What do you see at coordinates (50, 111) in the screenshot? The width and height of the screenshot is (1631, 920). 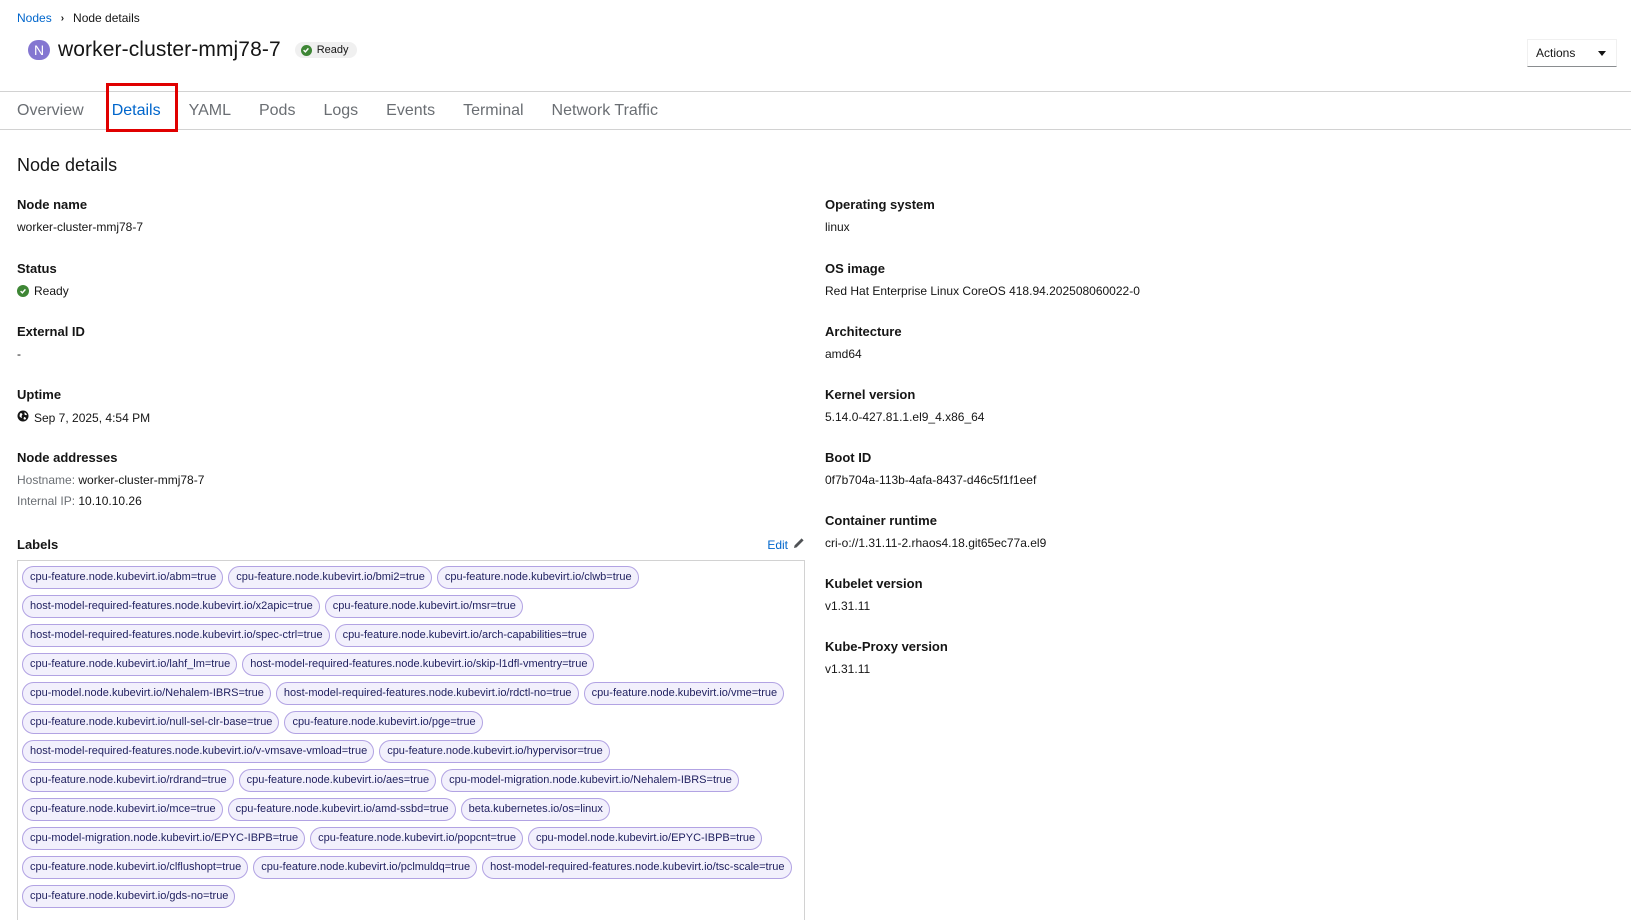 I see `tab-overview: Overview` at bounding box center [50, 111].